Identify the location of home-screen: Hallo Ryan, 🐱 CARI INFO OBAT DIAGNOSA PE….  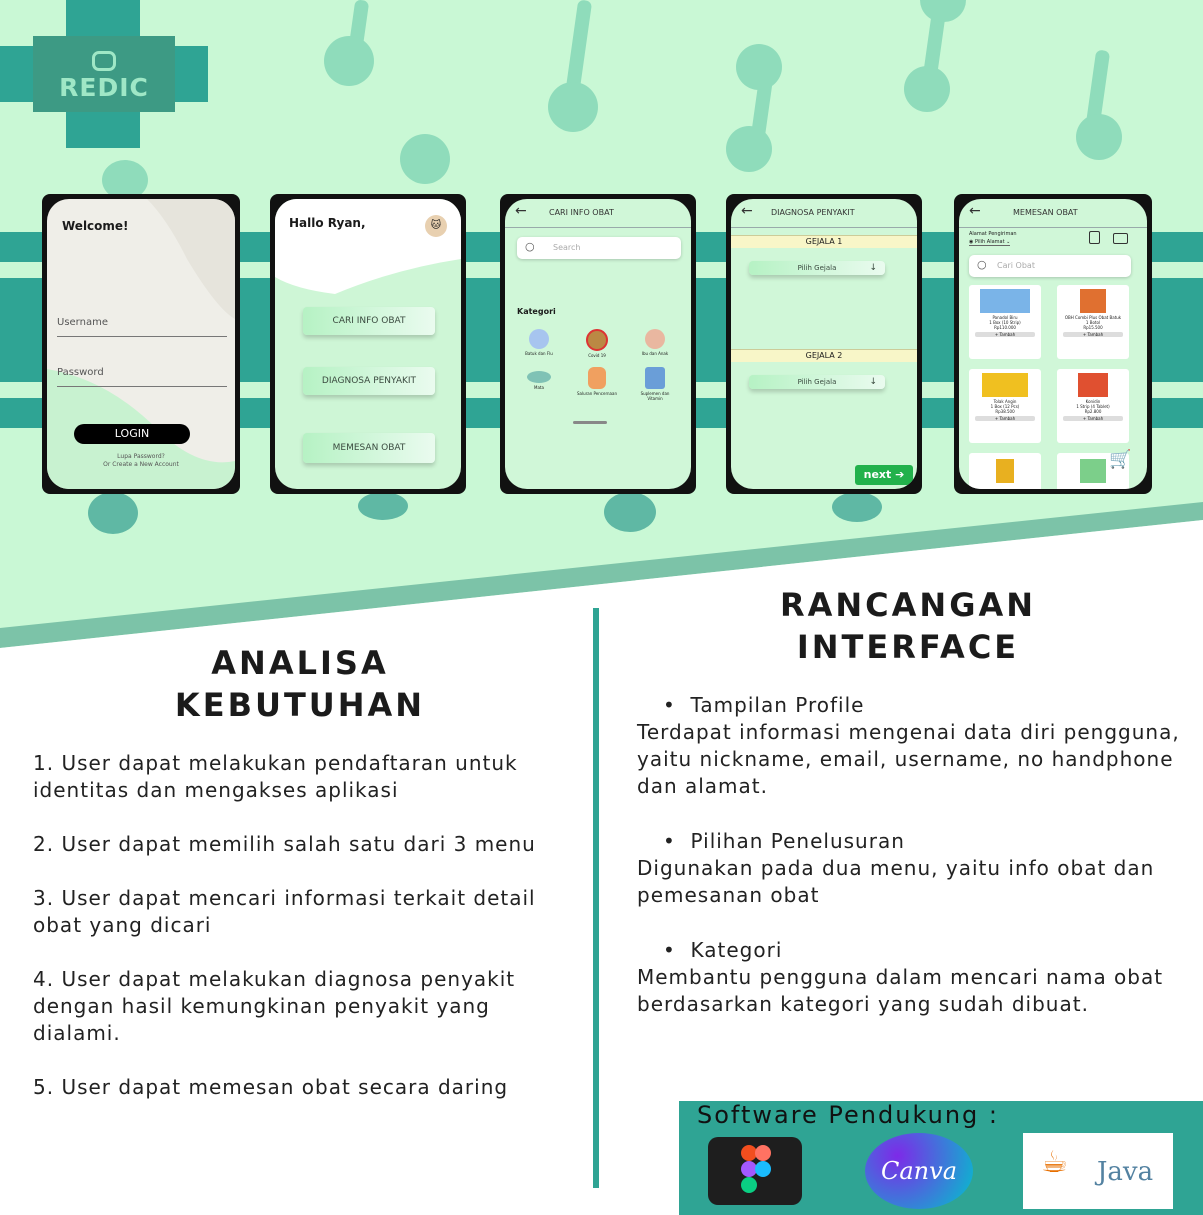
(368, 344).